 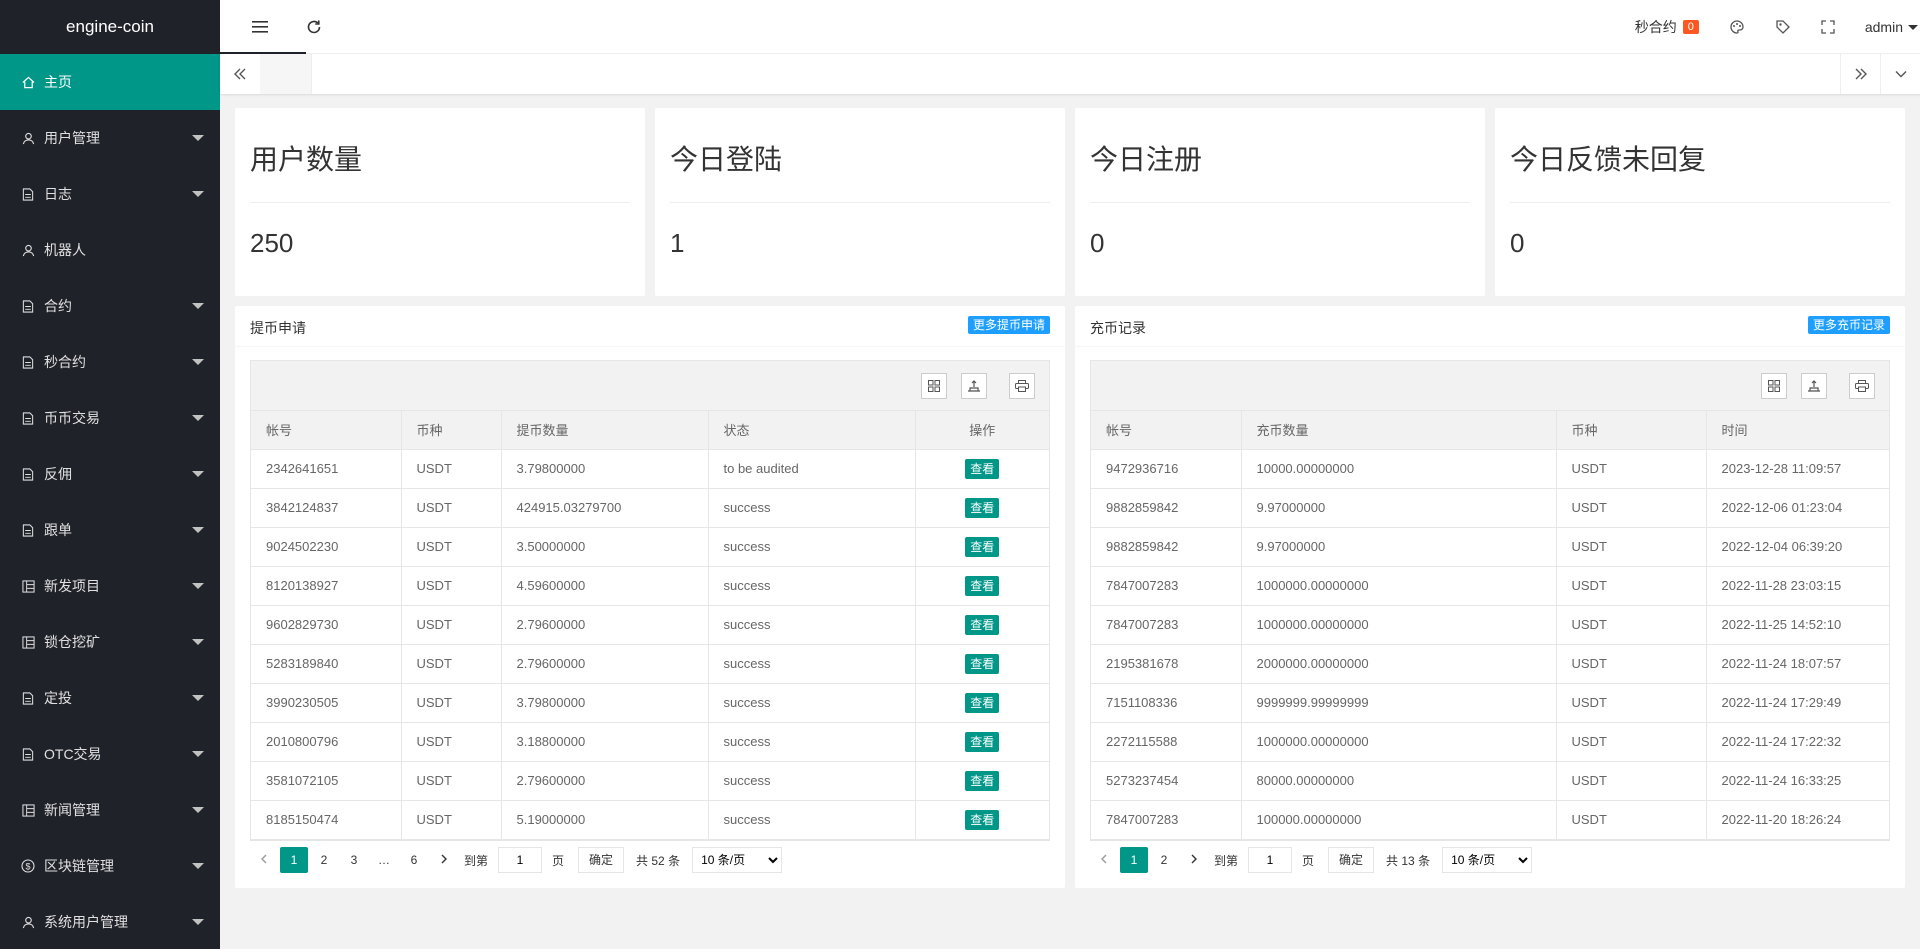 What do you see at coordinates (1828, 27) in the screenshot?
I see `fullscreen-button` at bounding box center [1828, 27].